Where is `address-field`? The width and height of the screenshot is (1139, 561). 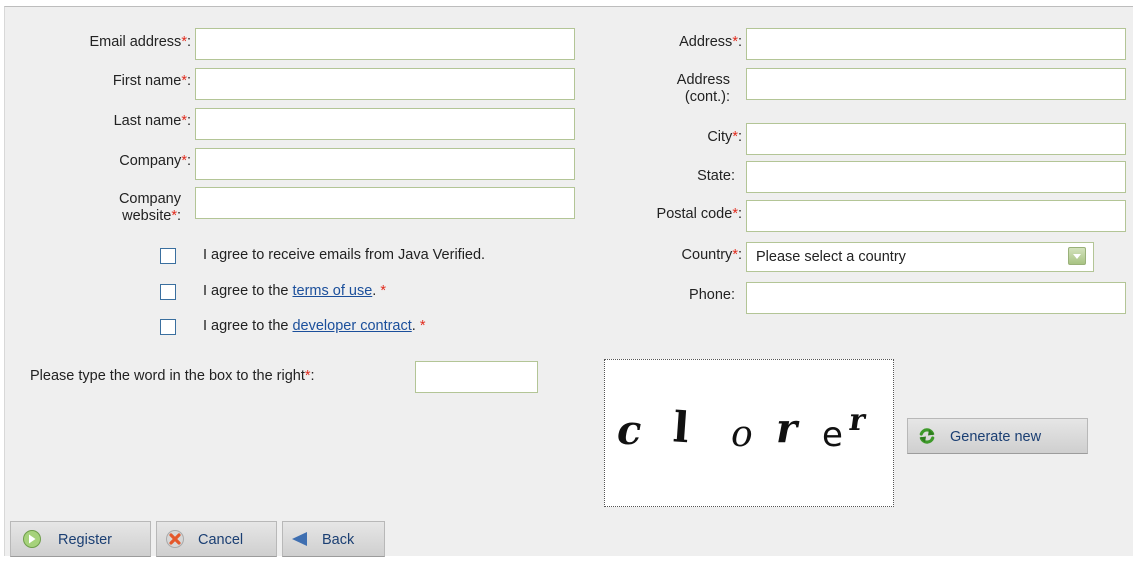 address-field is located at coordinates (936, 44).